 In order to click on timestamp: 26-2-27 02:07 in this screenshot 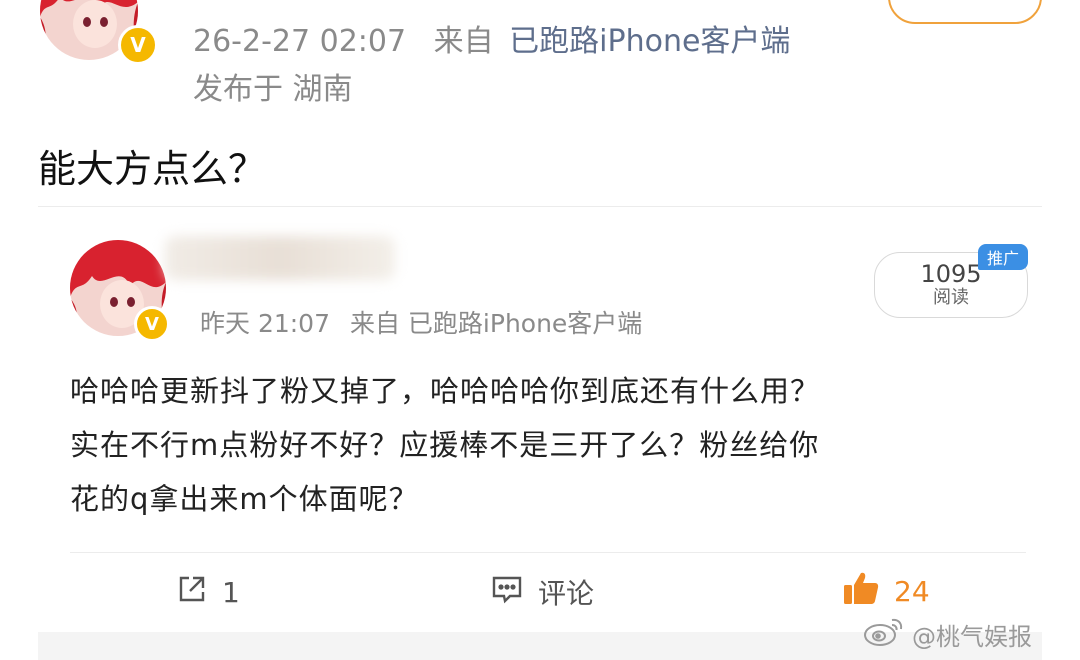, I will do `click(300, 41)`.